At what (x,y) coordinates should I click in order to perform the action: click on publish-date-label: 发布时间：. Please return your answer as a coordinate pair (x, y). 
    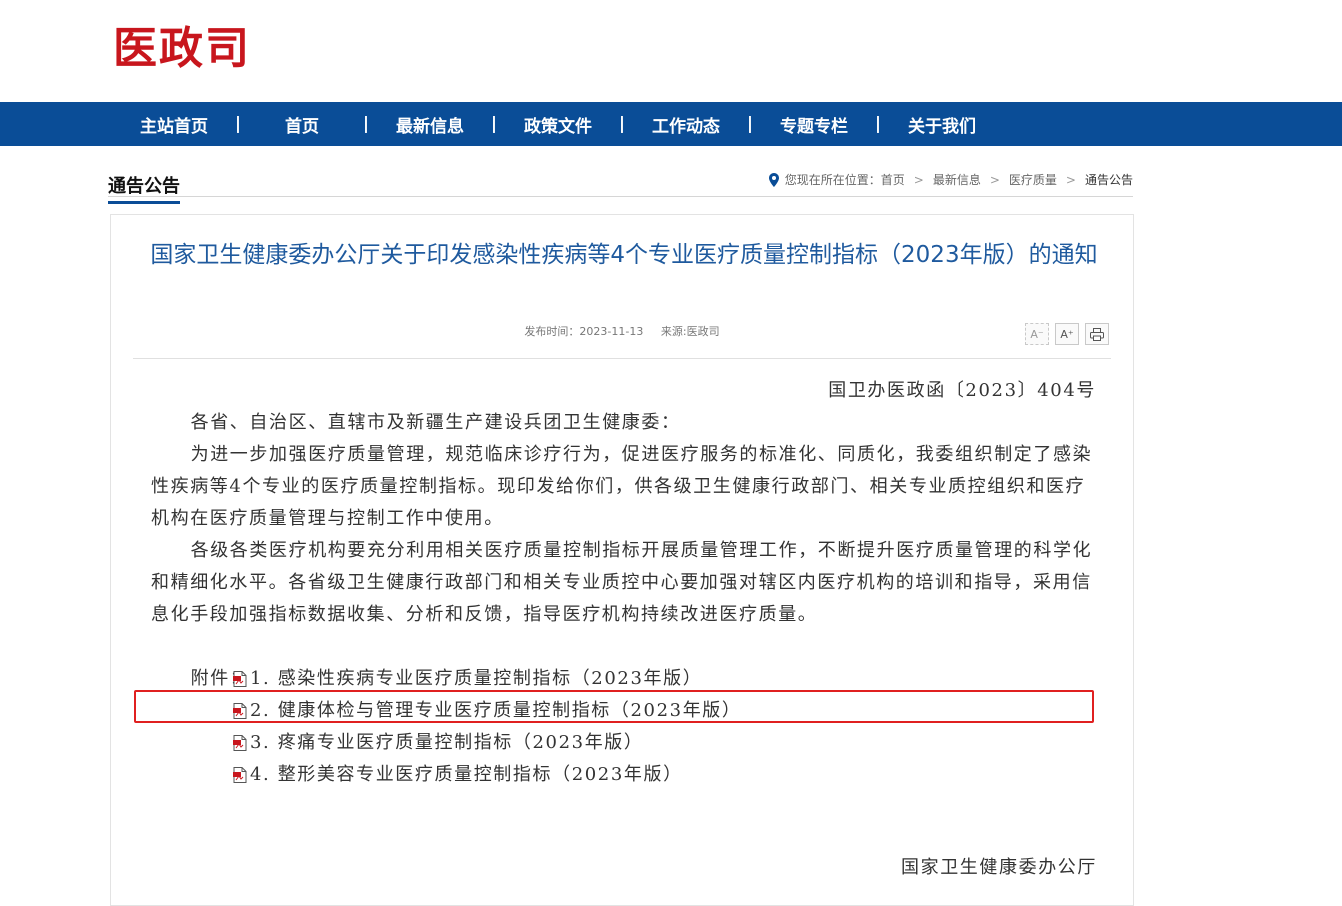
    Looking at the image, I should click on (552, 331).